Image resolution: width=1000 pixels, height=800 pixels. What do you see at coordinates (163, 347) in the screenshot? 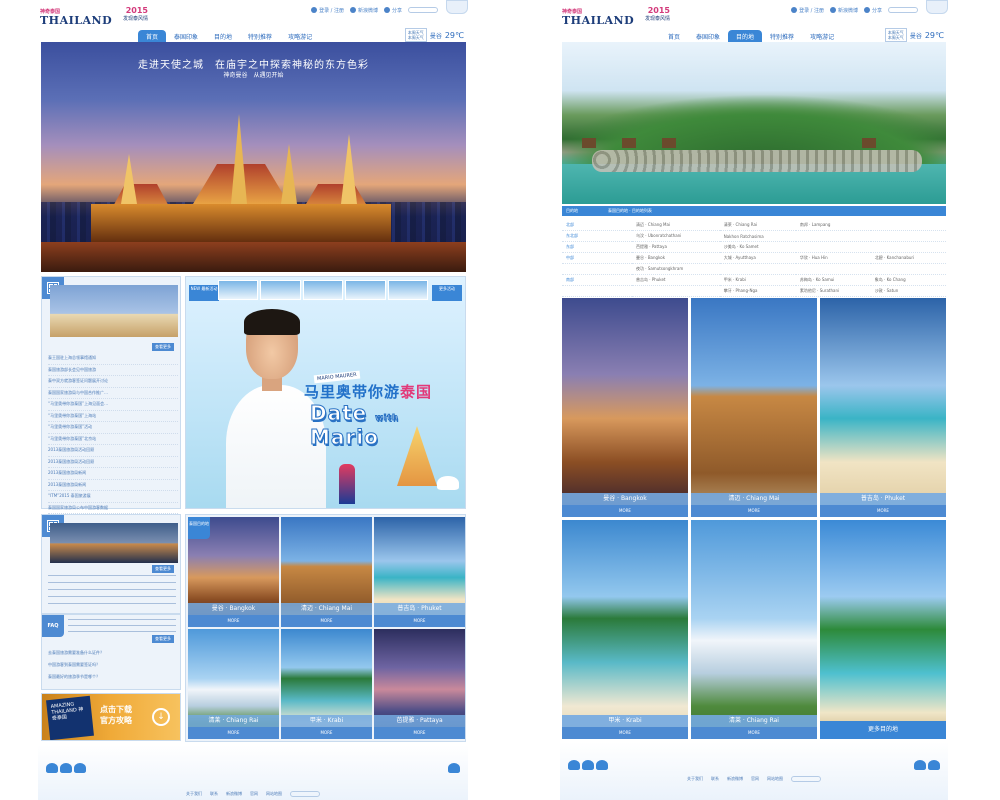
I see `news-more-button: 查看更多` at bounding box center [163, 347].